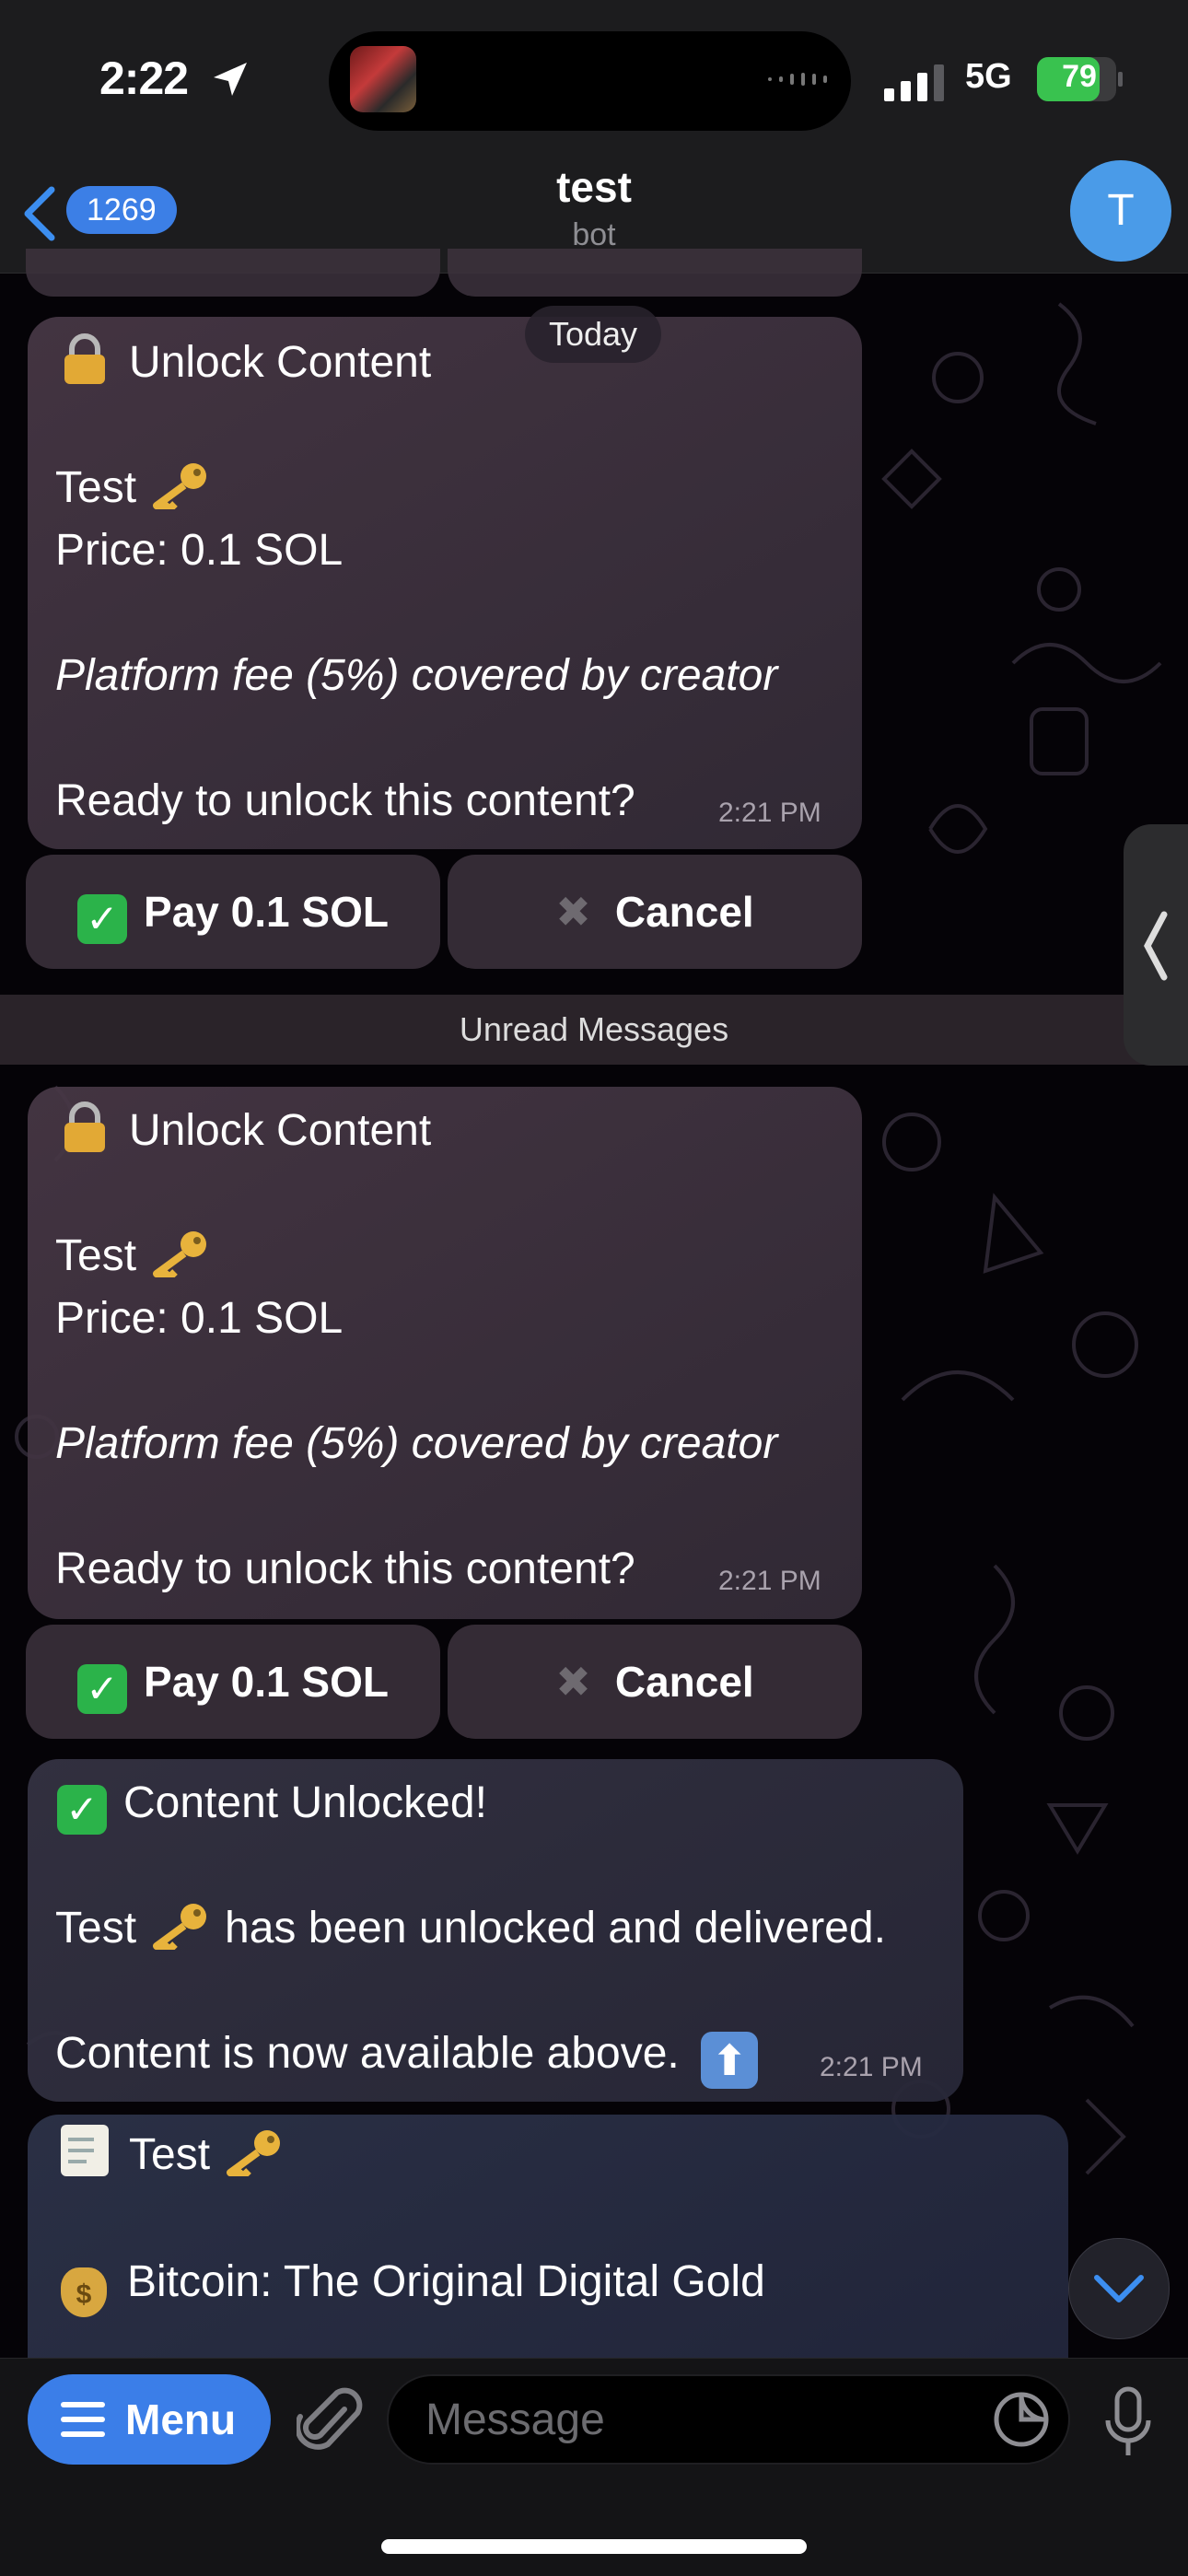 The width and height of the screenshot is (1188, 2576). I want to click on message-input, so click(728, 2419).